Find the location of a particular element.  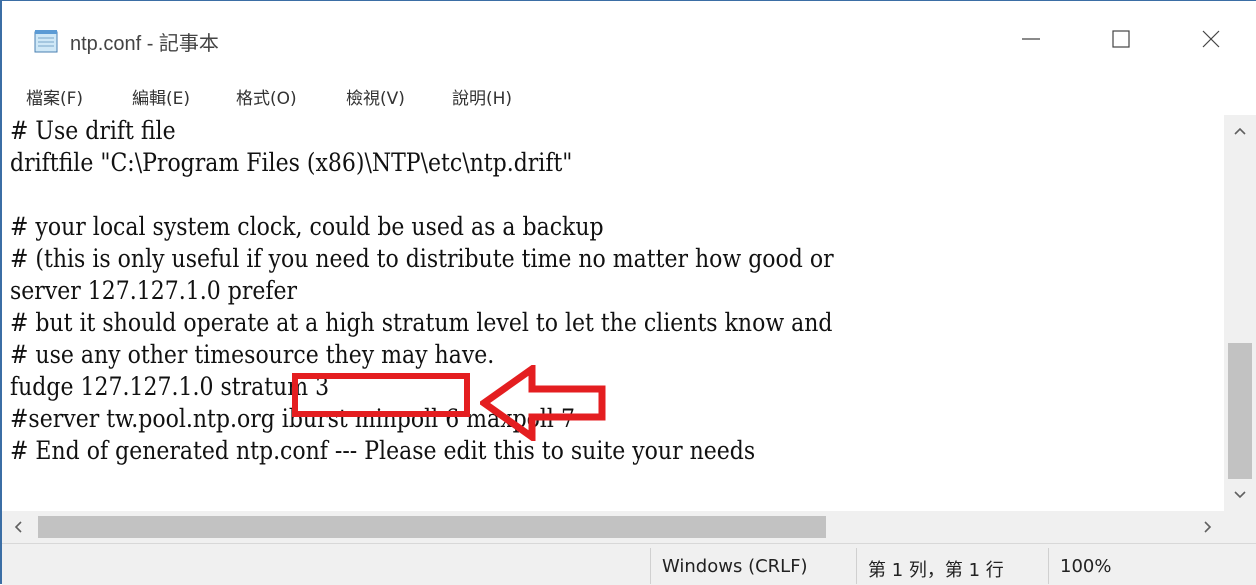

scroll-left-button is located at coordinates (18, 527).